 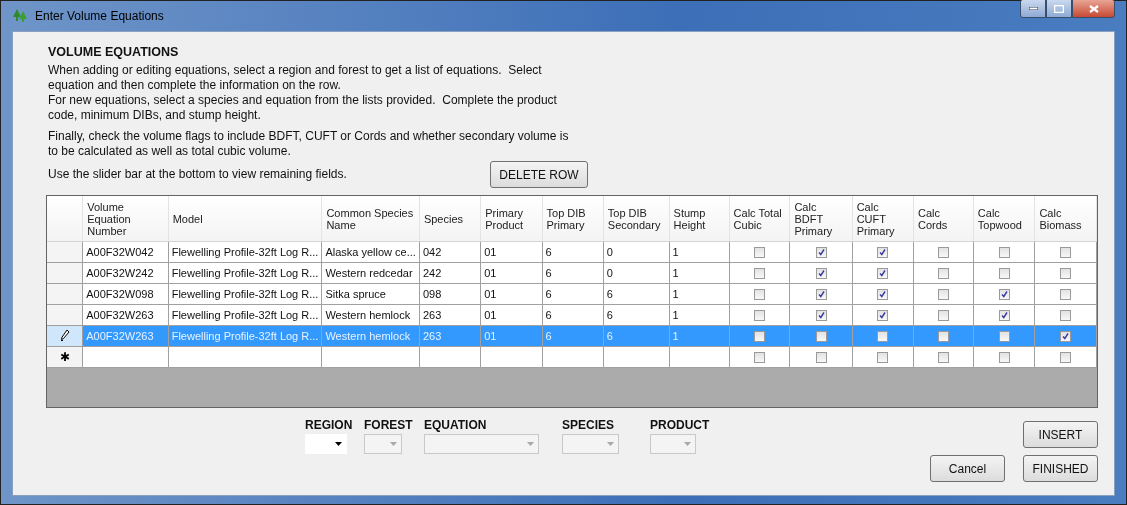 I want to click on table-cell: 098, so click(x=432, y=294).